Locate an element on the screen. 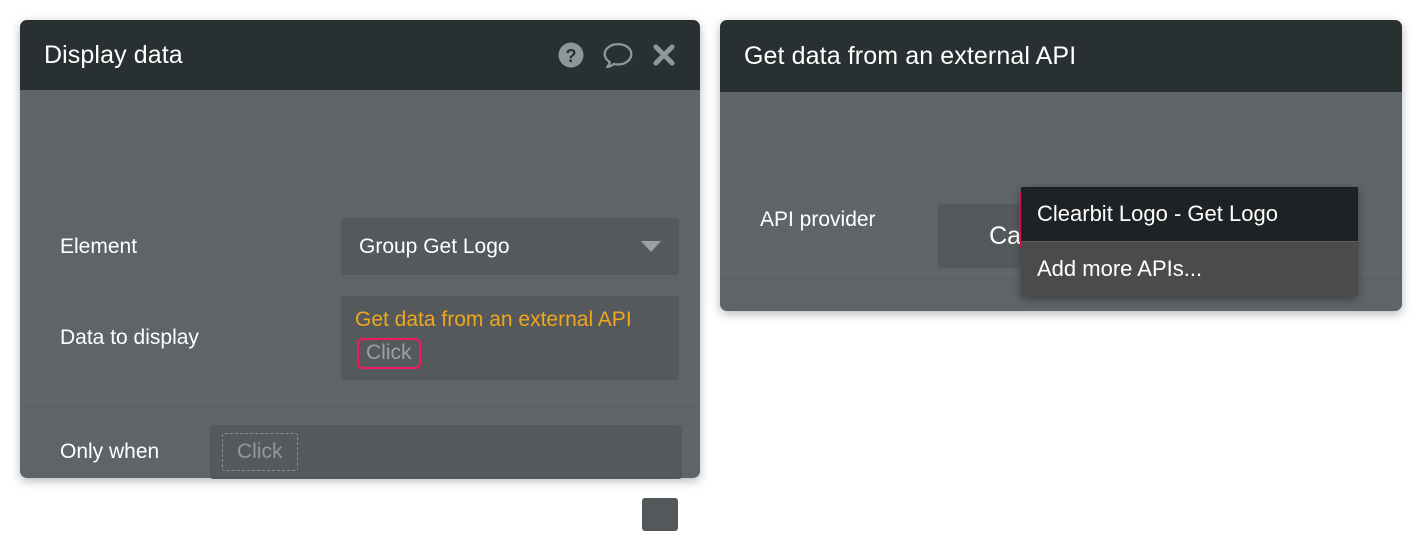  external-api-titlebar: Get data from an external API is located at coordinates (1061, 56).